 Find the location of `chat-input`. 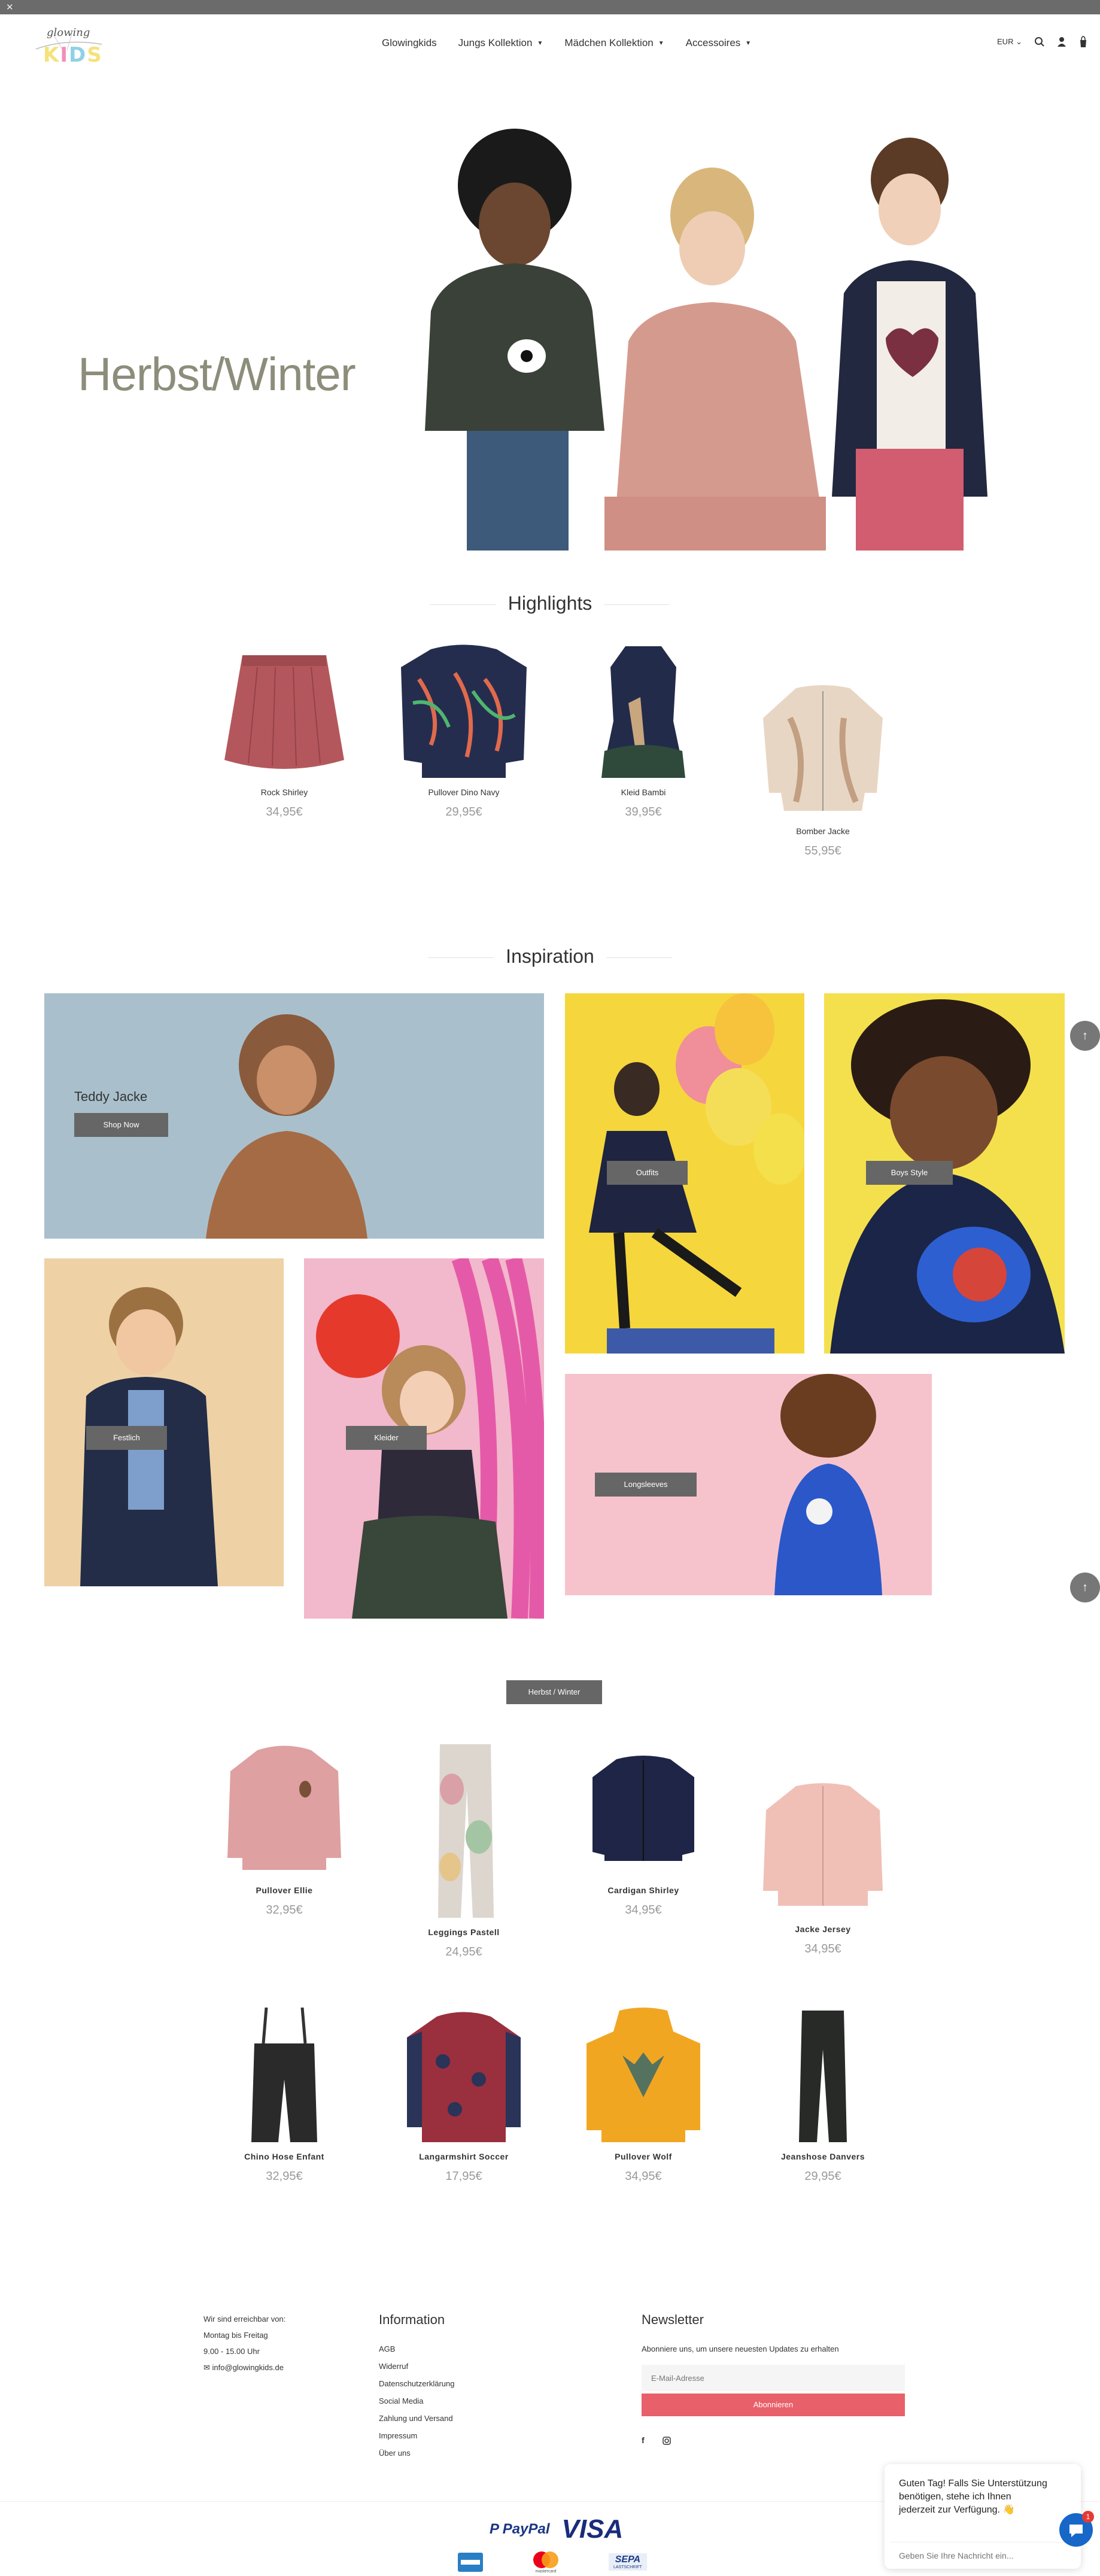

chat-input is located at coordinates (971, 2555).